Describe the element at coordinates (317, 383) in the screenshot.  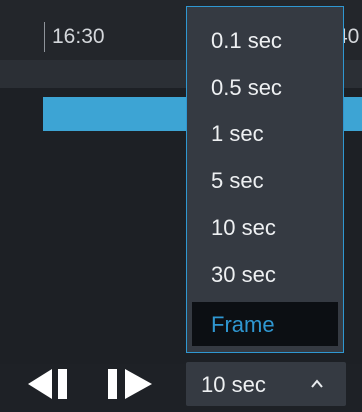
I see `chevron-up-icon` at that location.